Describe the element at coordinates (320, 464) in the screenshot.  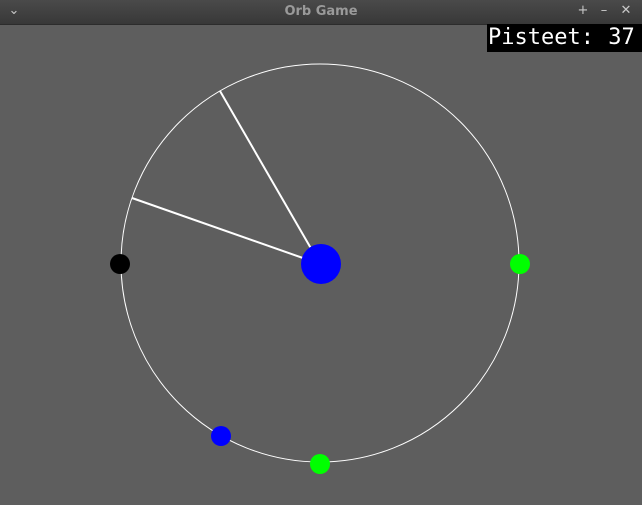
I see `orb-green-bottom` at that location.